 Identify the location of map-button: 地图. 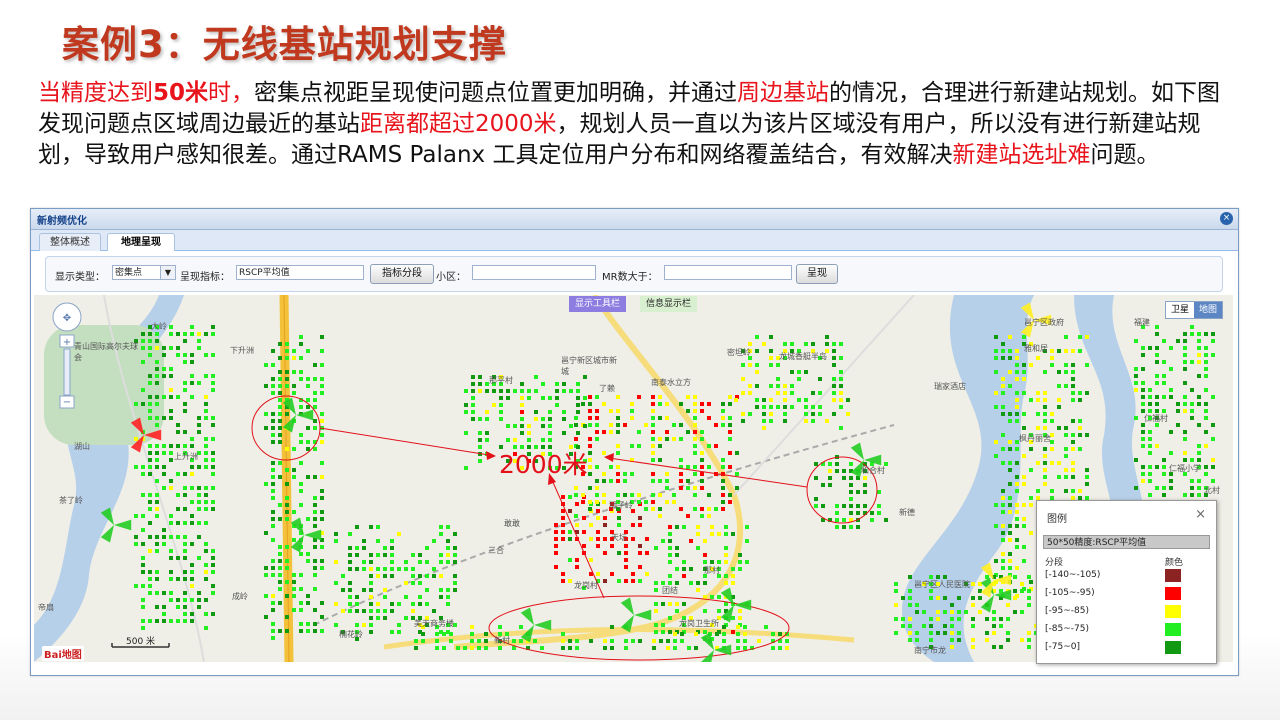
(1207, 310).